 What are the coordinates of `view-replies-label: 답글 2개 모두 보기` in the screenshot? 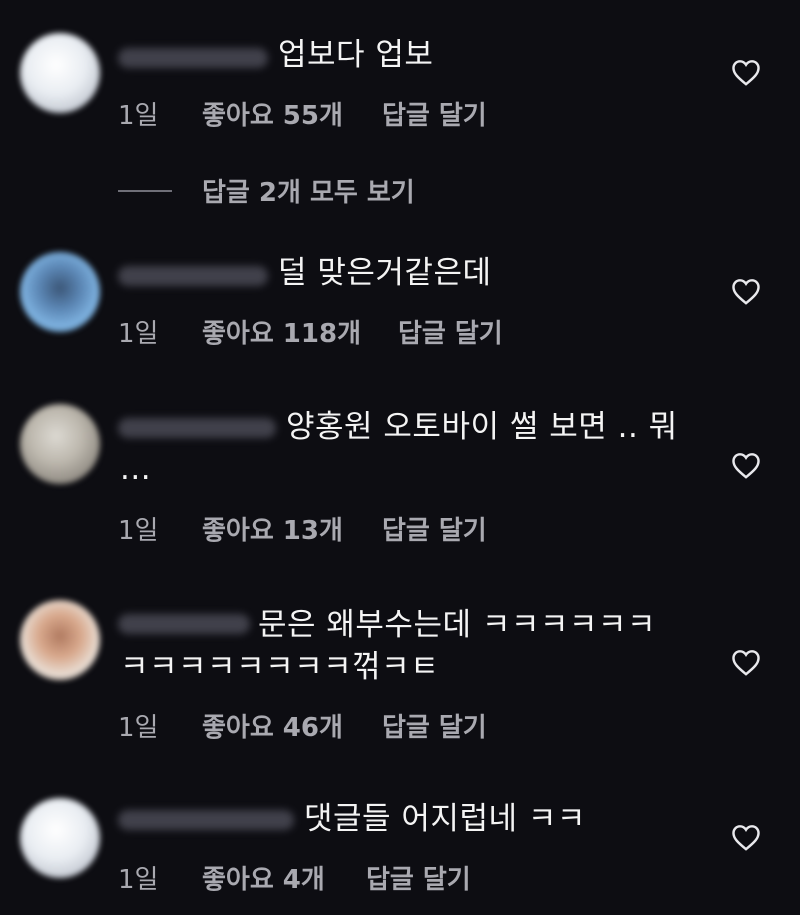 It's located at (308, 193).